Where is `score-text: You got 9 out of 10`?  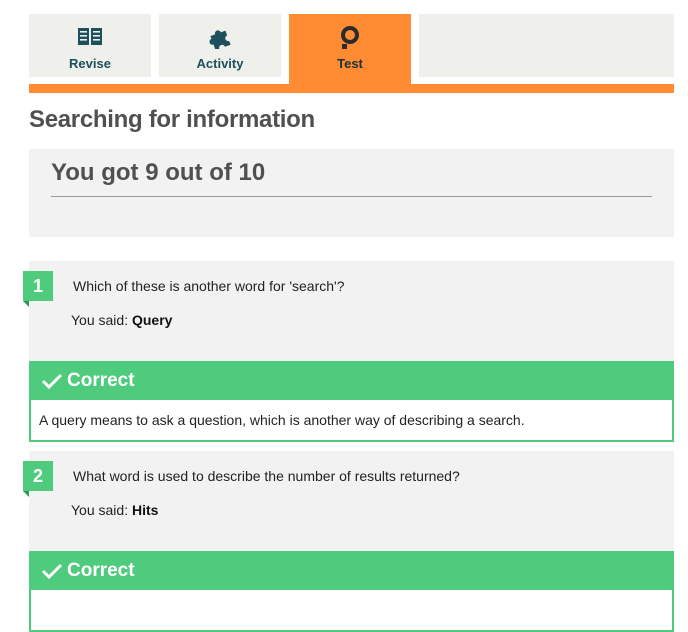 score-text: You got 9 out of 10 is located at coordinates (158, 172).